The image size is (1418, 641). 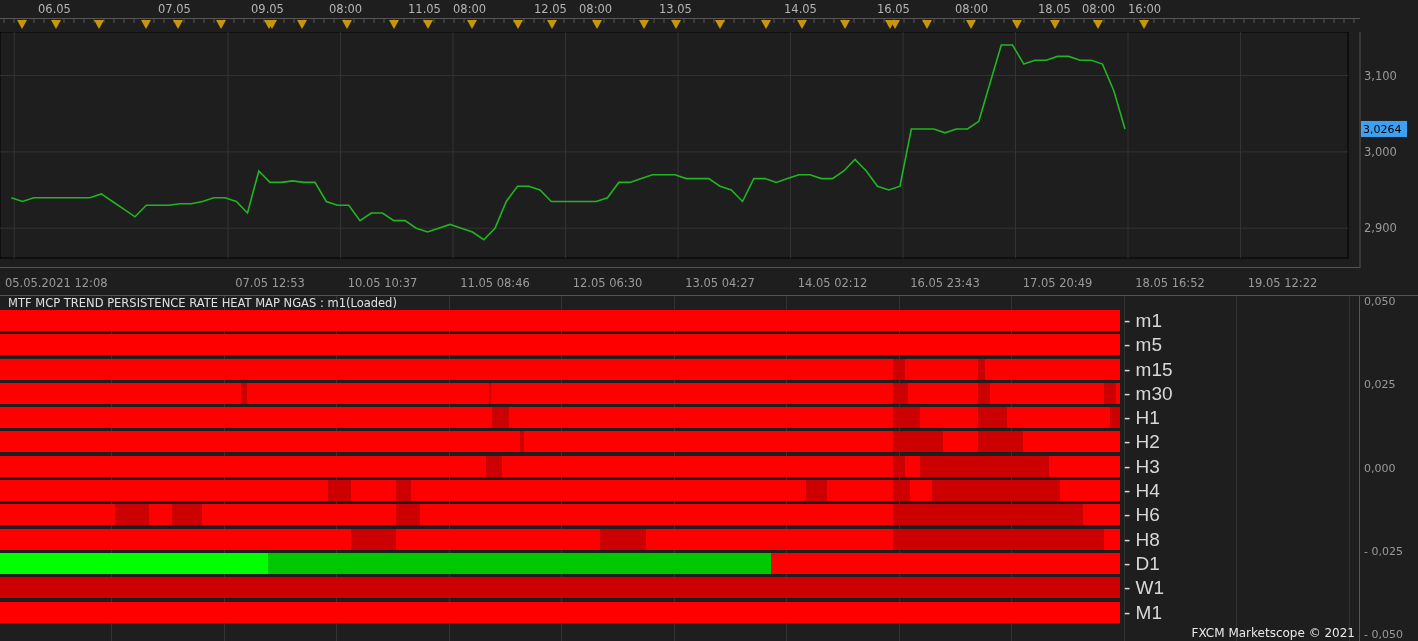 I want to click on y-tick-label: 3,000, so click(x=1380, y=151).